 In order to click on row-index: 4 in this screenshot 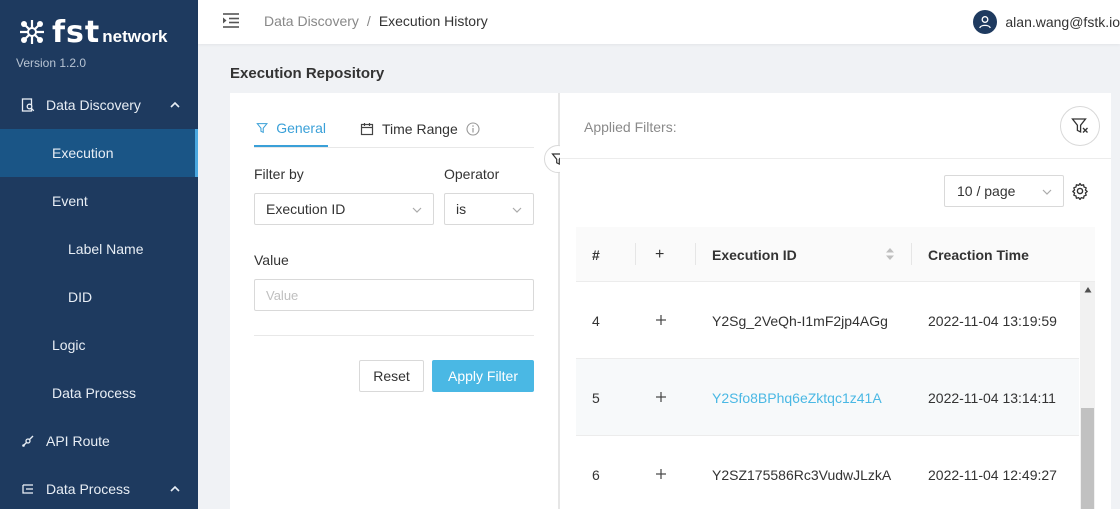, I will do `click(596, 320)`.